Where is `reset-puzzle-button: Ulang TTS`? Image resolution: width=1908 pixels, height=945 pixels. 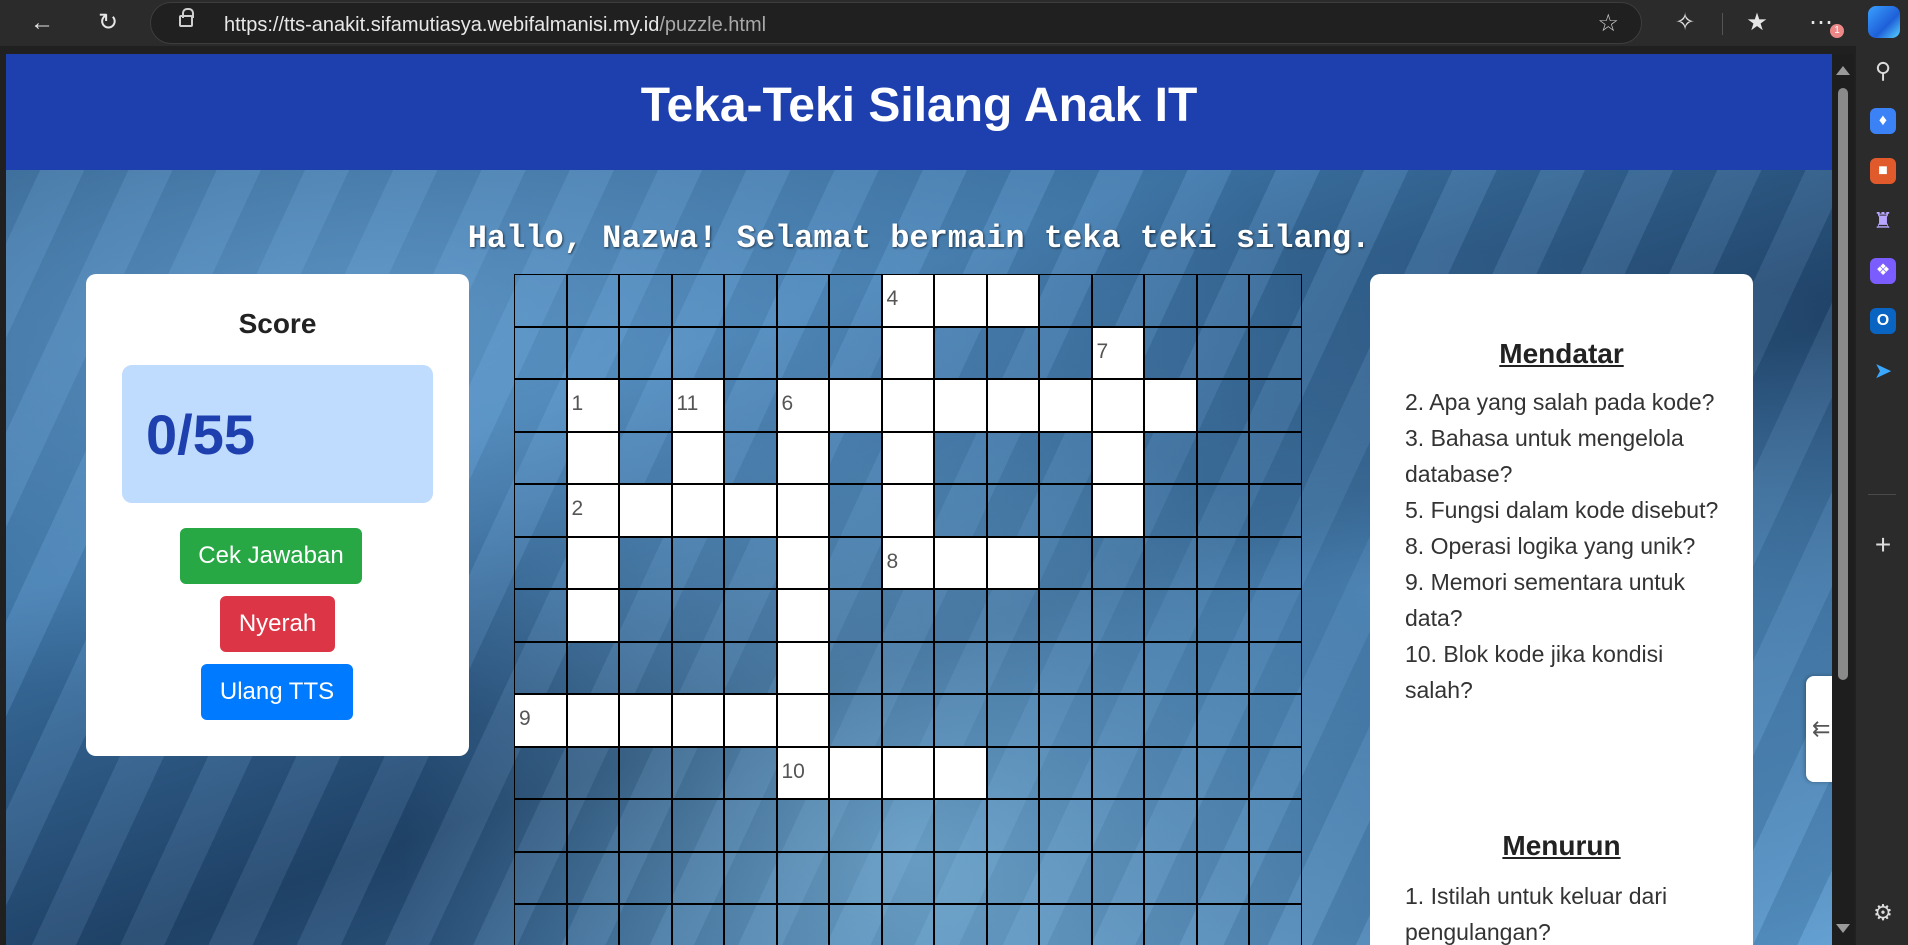 reset-puzzle-button: Ulang TTS is located at coordinates (277, 692).